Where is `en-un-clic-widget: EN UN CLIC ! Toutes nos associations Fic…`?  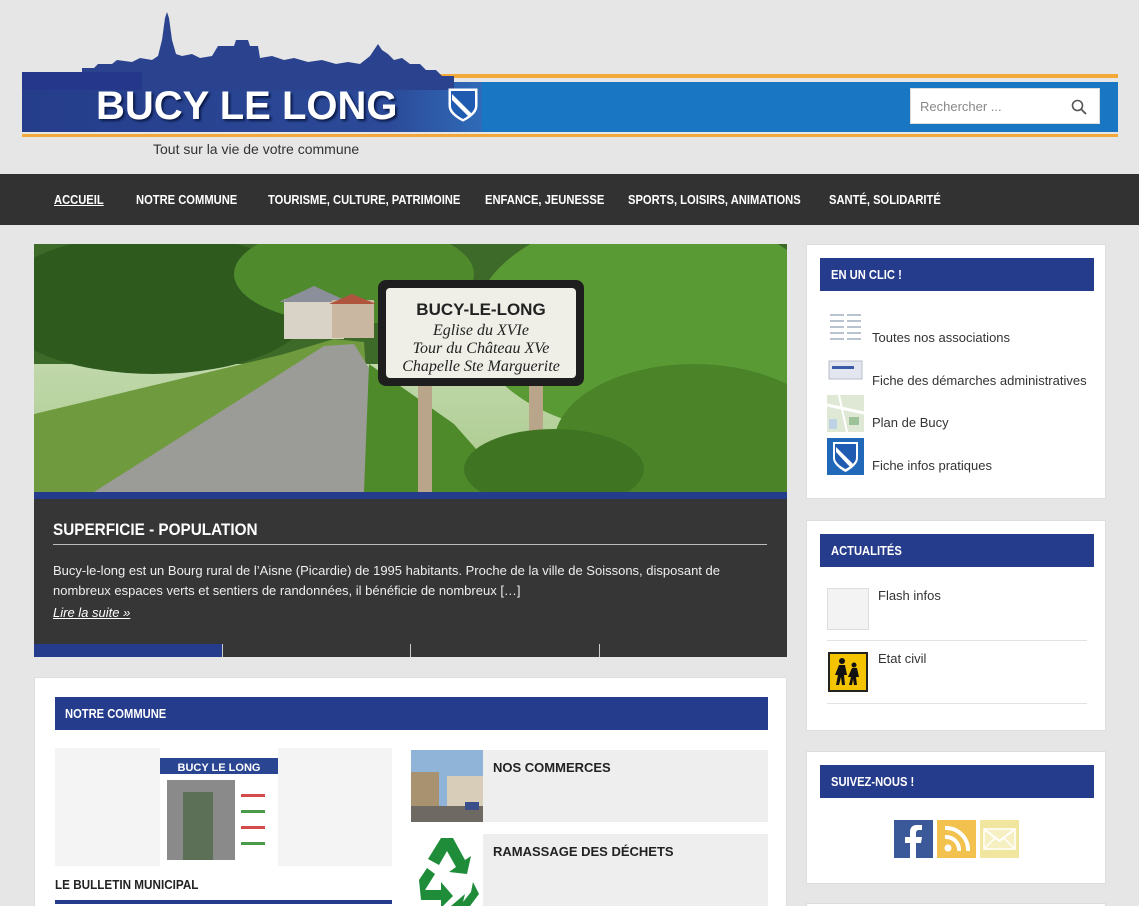 en-un-clic-widget: EN UN CLIC ! Toutes nos associations Fic… is located at coordinates (956, 371).